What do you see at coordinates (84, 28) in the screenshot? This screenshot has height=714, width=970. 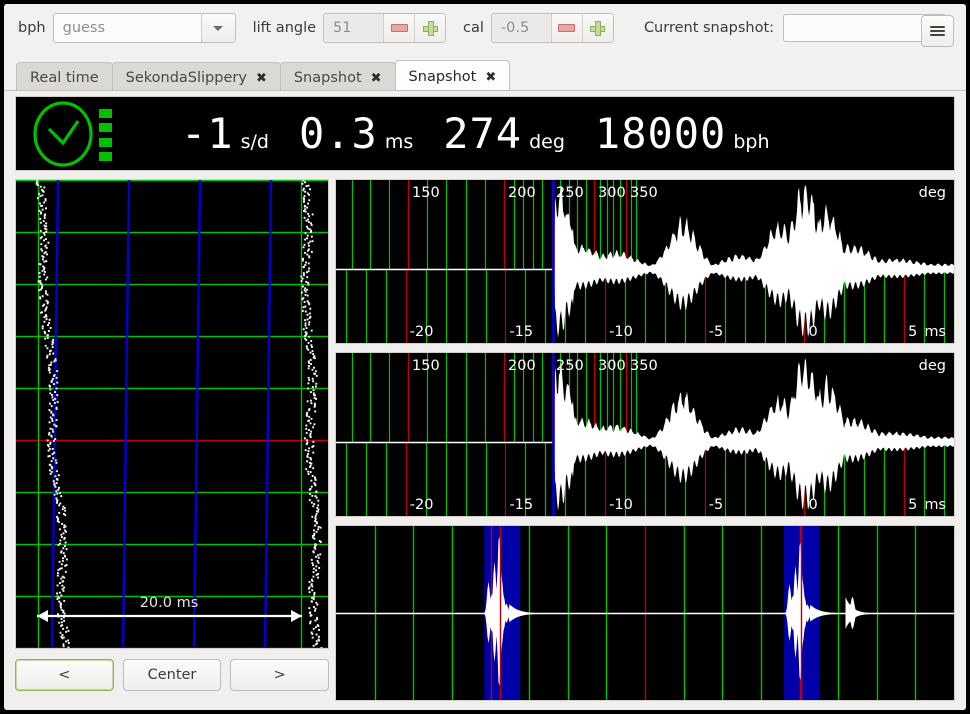 I see `bph-value: guess` at bounding box center [84, 28].